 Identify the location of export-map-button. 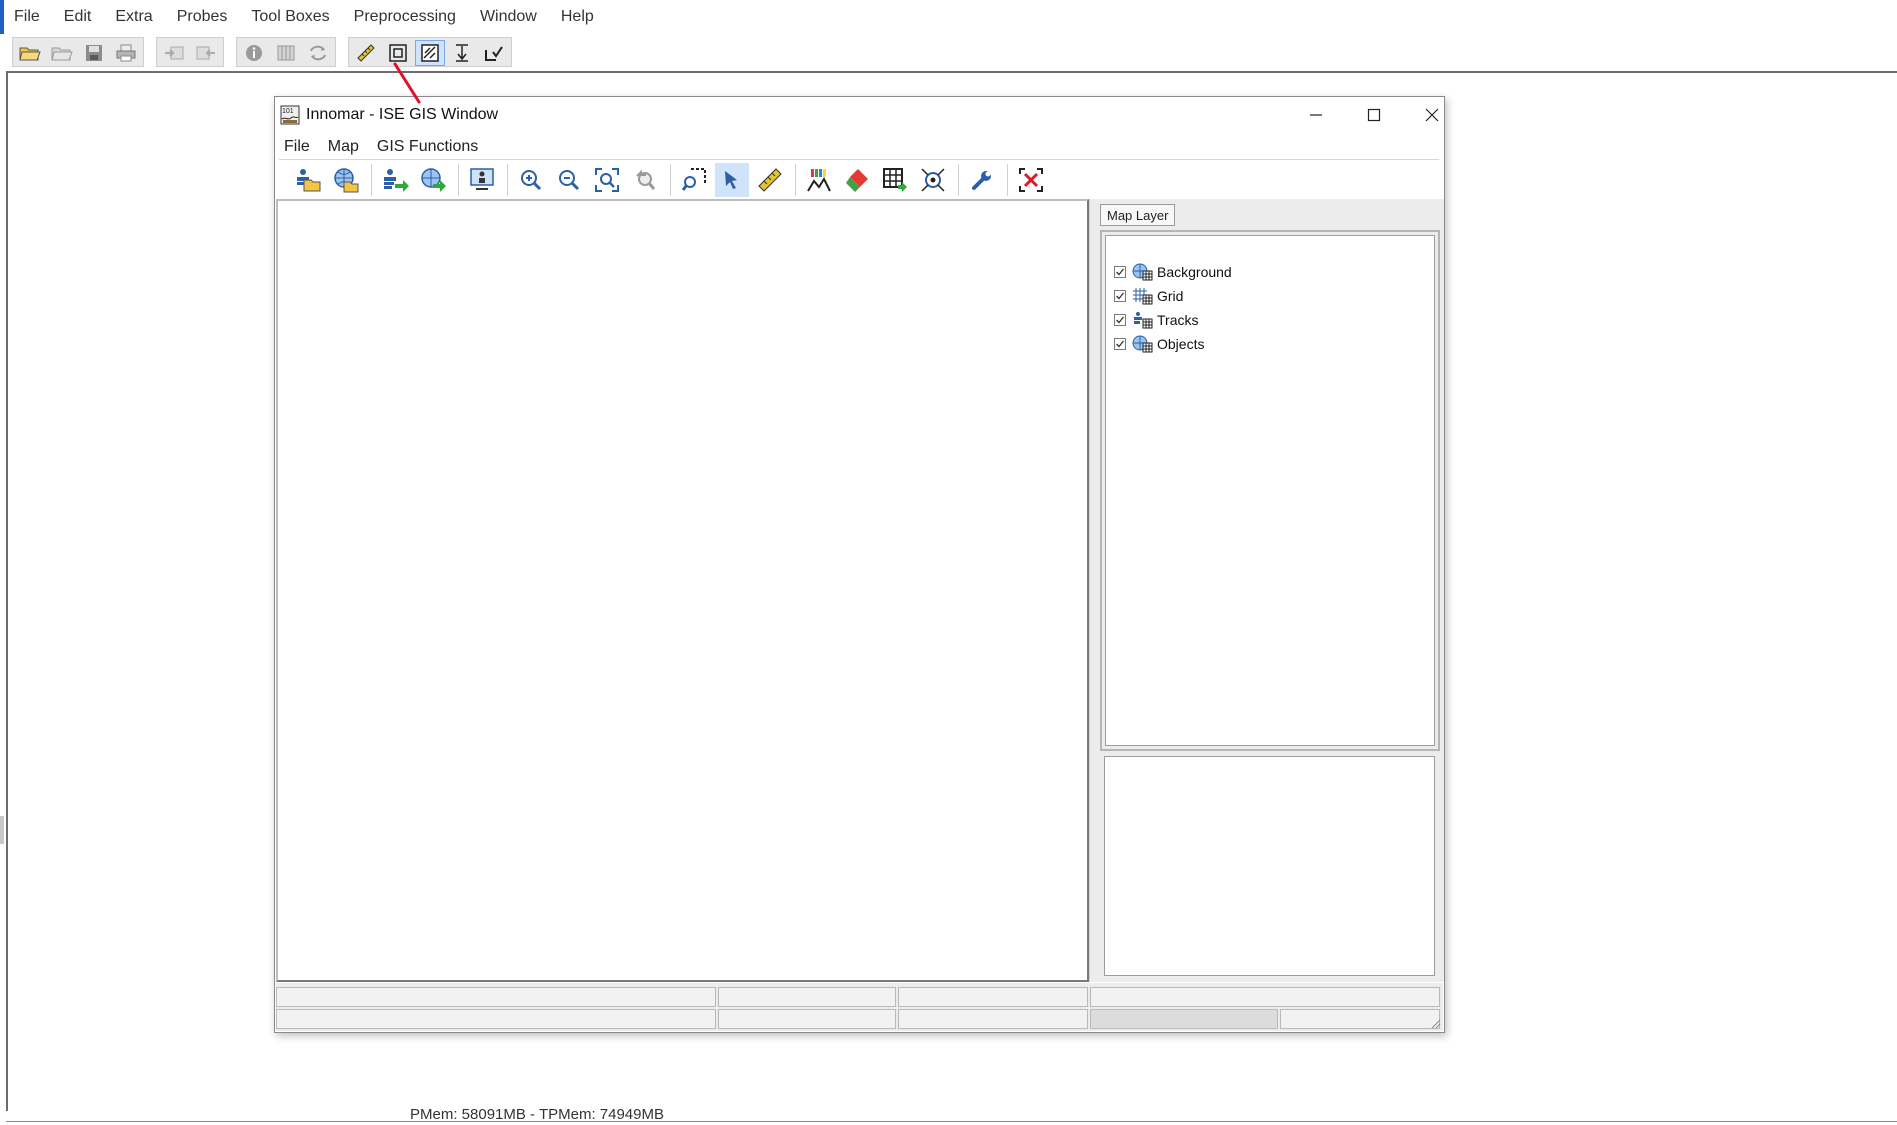
(433, 180).